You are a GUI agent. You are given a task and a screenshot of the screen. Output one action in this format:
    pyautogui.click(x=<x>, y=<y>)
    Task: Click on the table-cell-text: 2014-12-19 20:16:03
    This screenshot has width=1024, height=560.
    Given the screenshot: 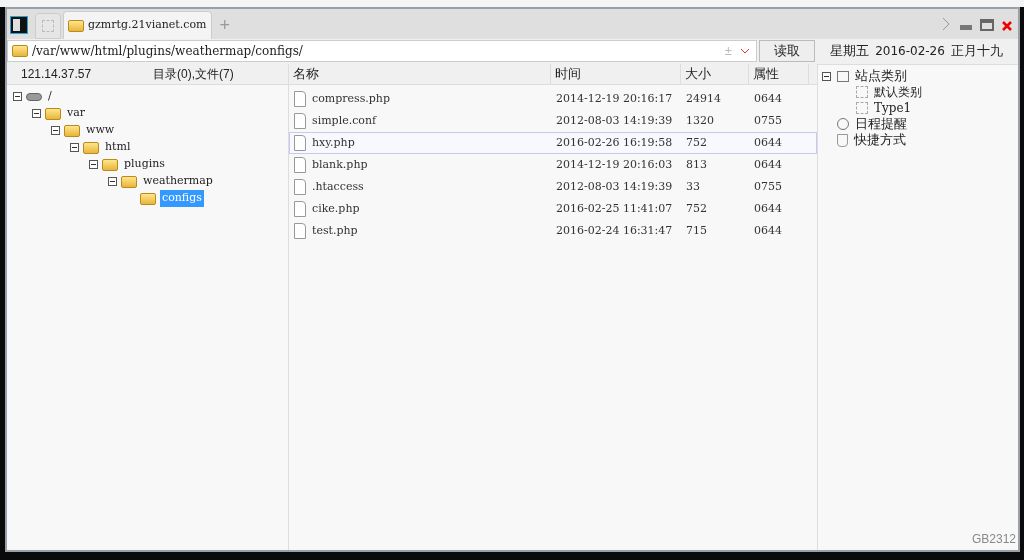 What is the action you would take?
    pyautogui.click(x=614, y=164)
    